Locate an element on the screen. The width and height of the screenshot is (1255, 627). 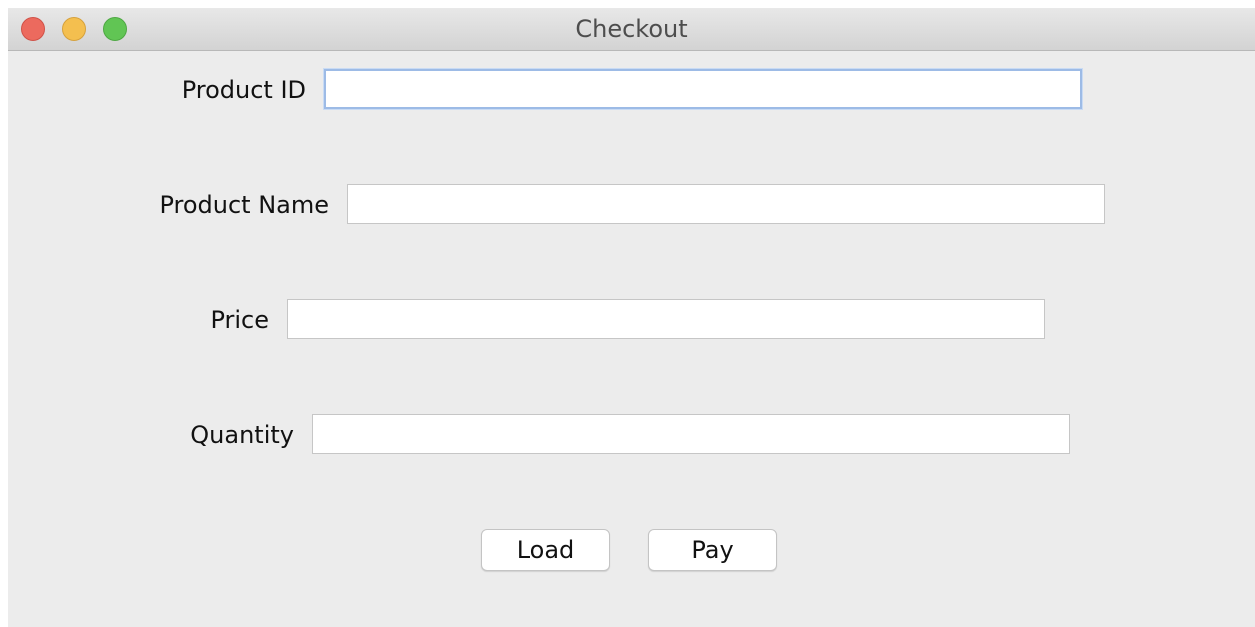
product-name-label: Product Name is located at coordinates (244, 205).